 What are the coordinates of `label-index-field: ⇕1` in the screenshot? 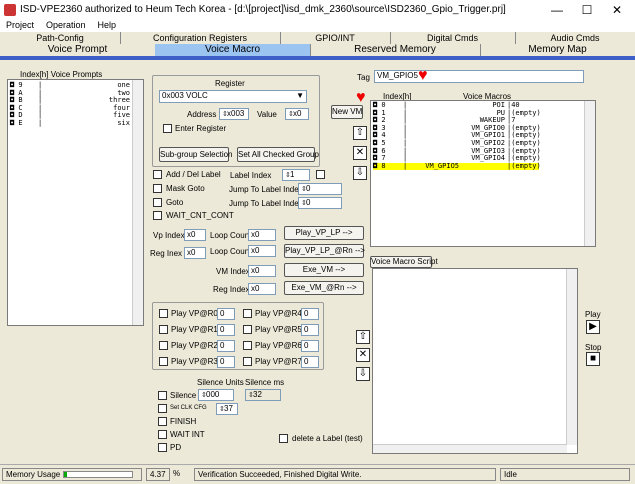 It's located at (296, 175).